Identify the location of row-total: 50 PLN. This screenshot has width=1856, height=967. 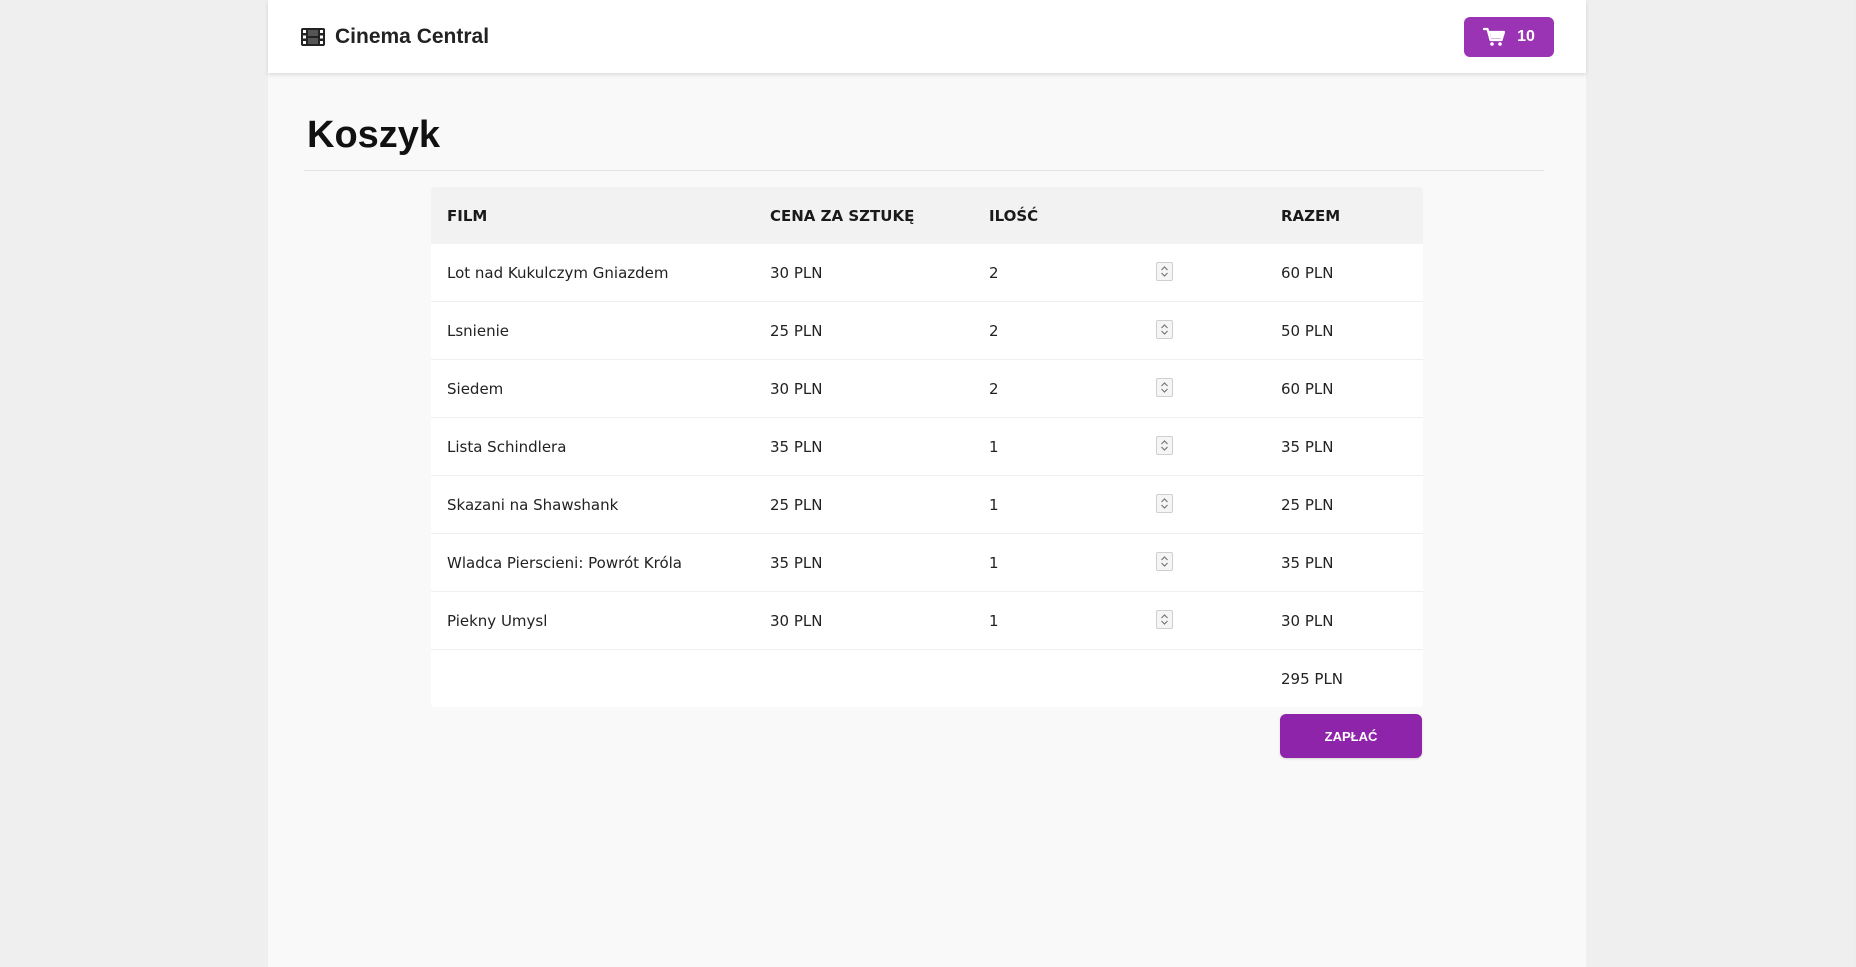
(1307, 330).